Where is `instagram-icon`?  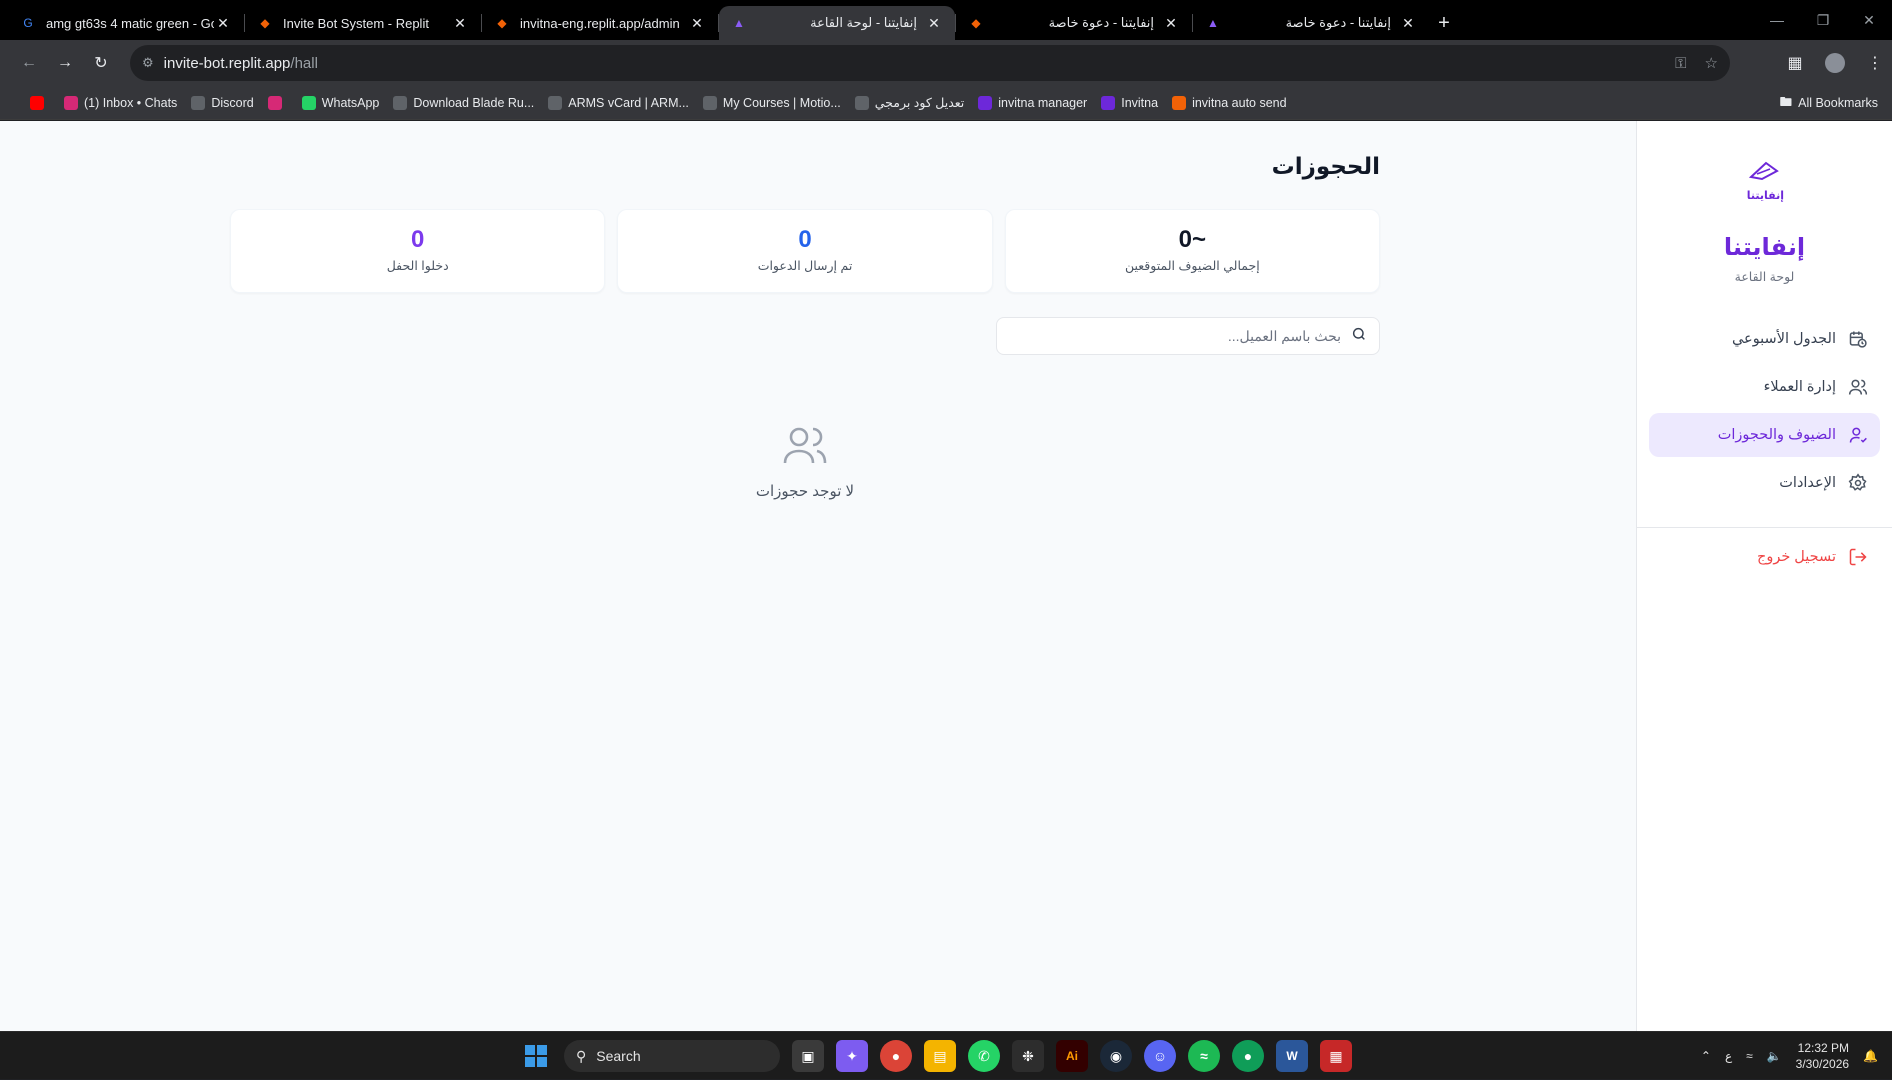
instagram-icon is located at coordinates (71, 102).